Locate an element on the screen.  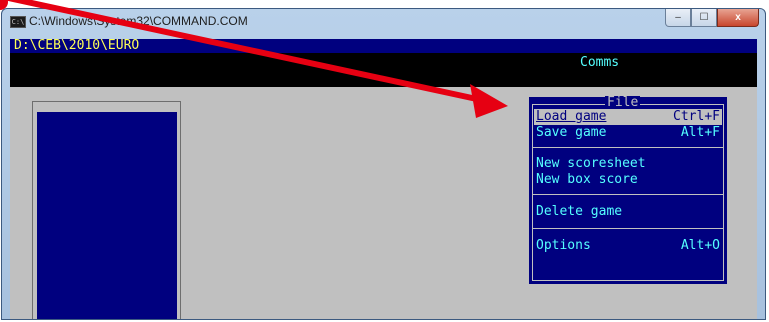
dos-menu-bar: Comms is located at coordinates (383, 70).